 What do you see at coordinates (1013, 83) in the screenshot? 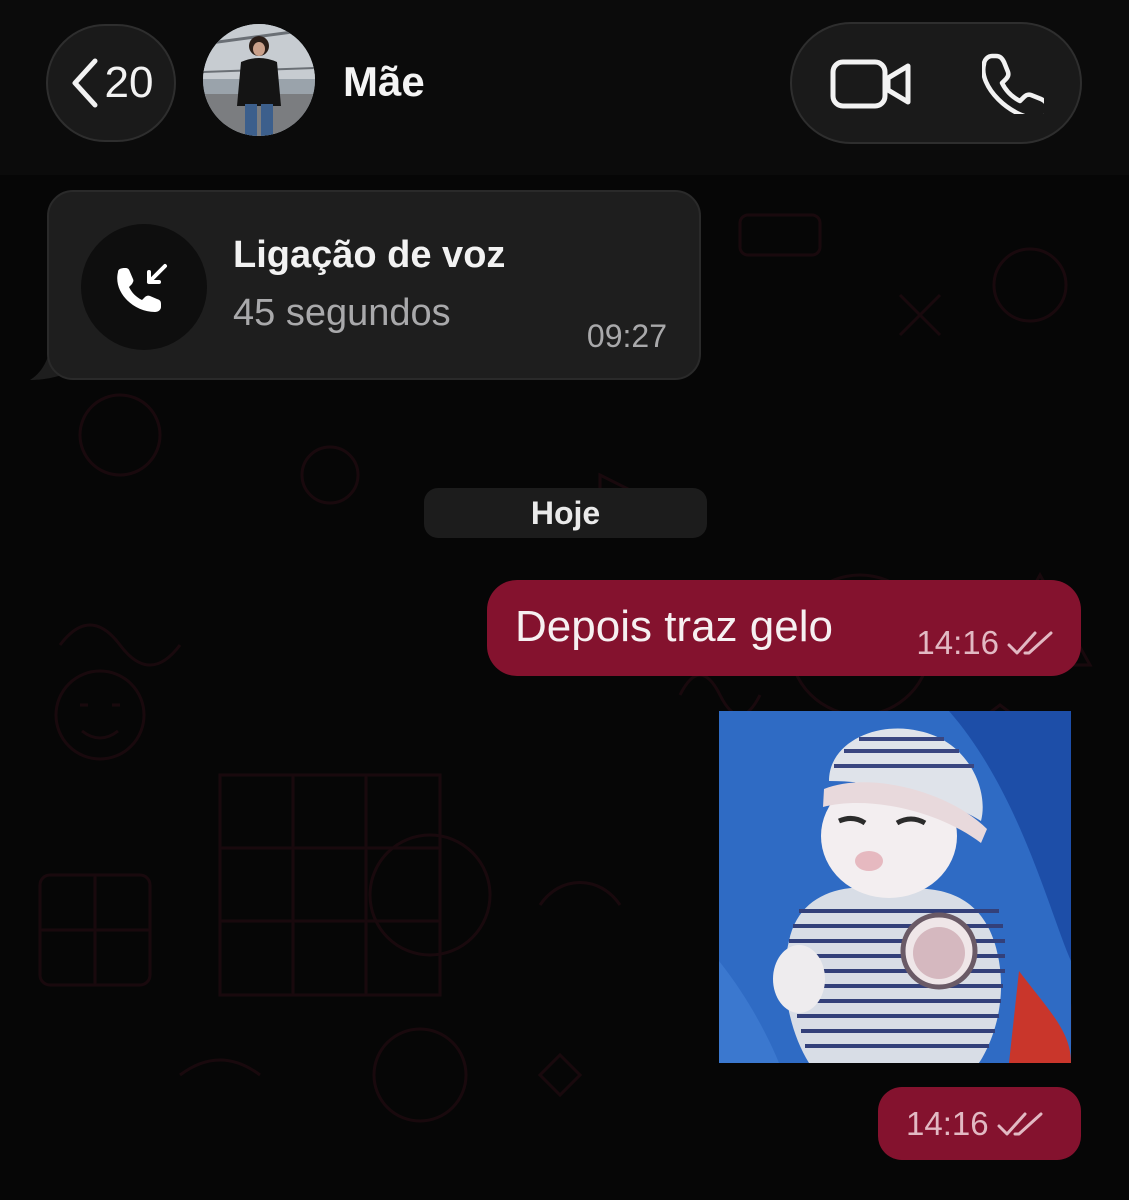
I see `phone-icon` at bounding box center [1013, 83].